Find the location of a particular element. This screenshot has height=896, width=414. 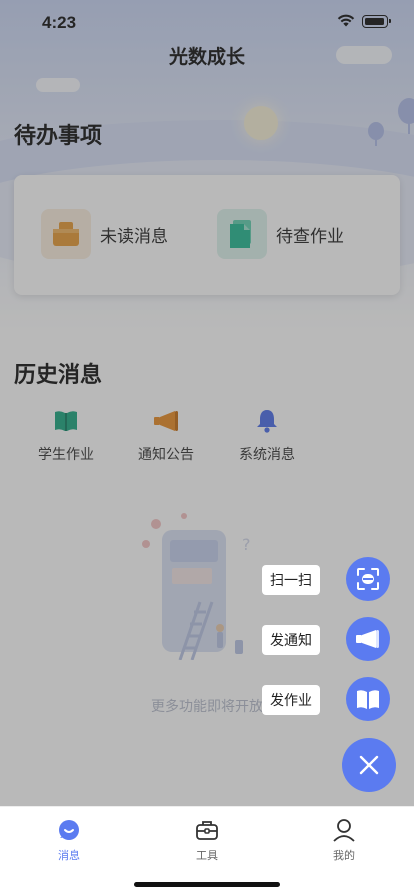

fab-homework-button is located at coordinates (368, 699).